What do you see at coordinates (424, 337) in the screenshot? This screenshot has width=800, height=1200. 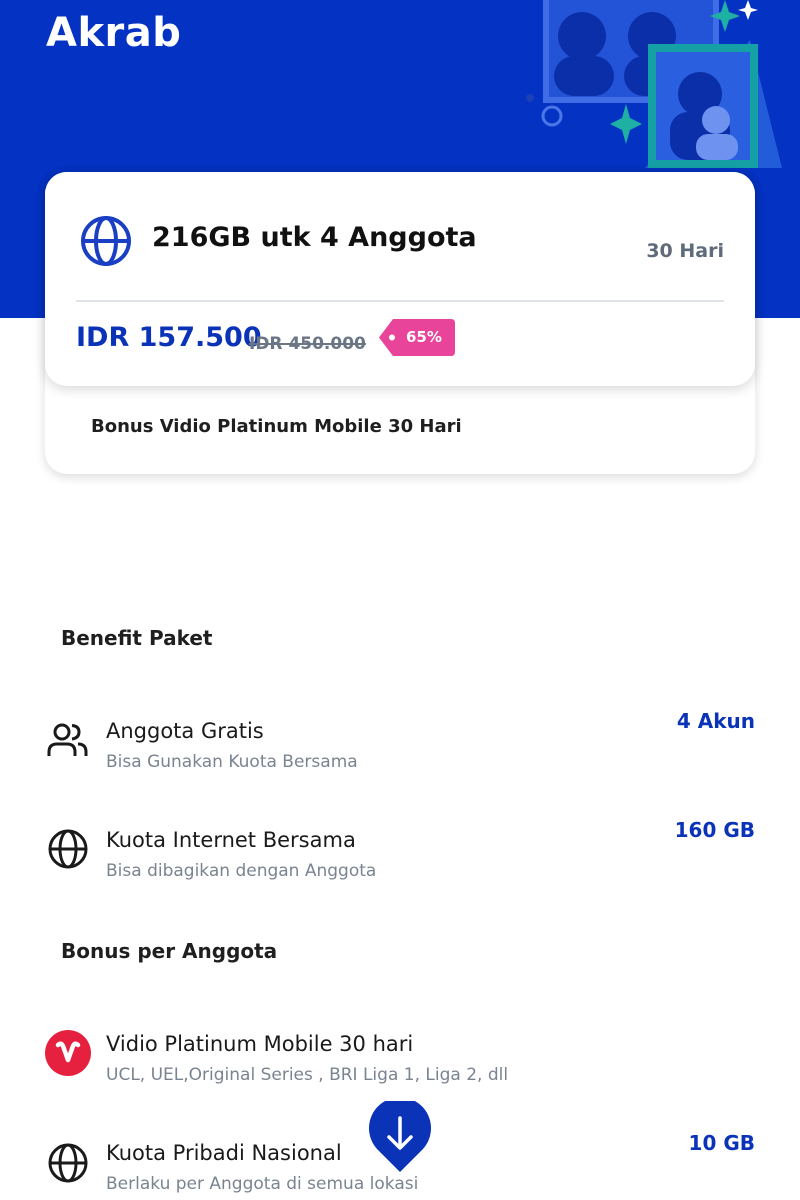 I see `discount-label: 65%` at bounding box center [424, 337].